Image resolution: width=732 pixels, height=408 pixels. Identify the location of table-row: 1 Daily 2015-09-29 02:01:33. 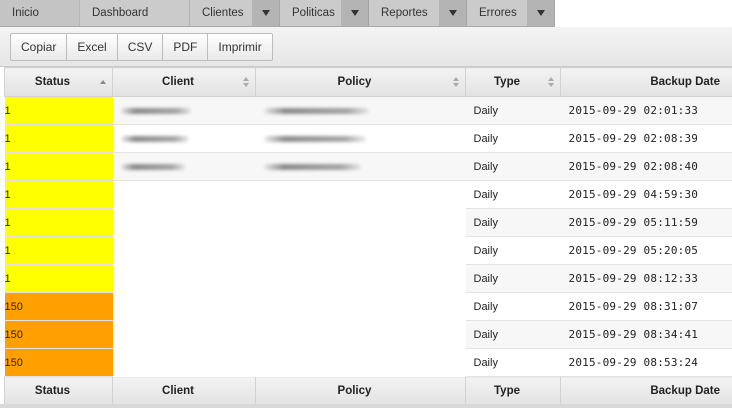
(368, 110).